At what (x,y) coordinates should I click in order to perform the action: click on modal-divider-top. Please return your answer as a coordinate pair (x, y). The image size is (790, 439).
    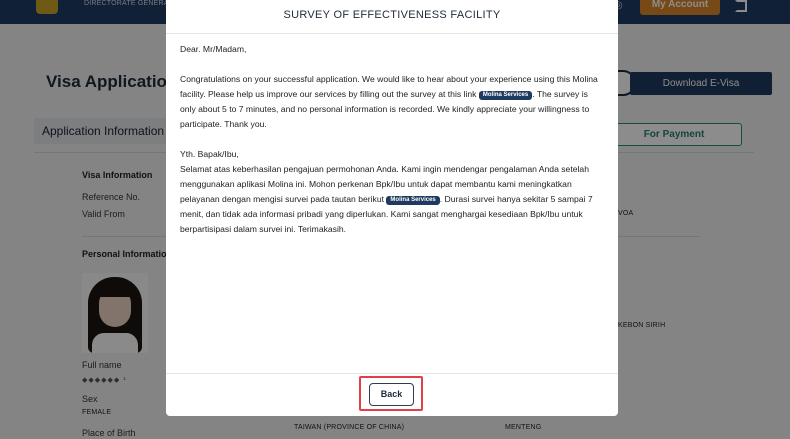
    Looking at the image, I should click on (392, 33).